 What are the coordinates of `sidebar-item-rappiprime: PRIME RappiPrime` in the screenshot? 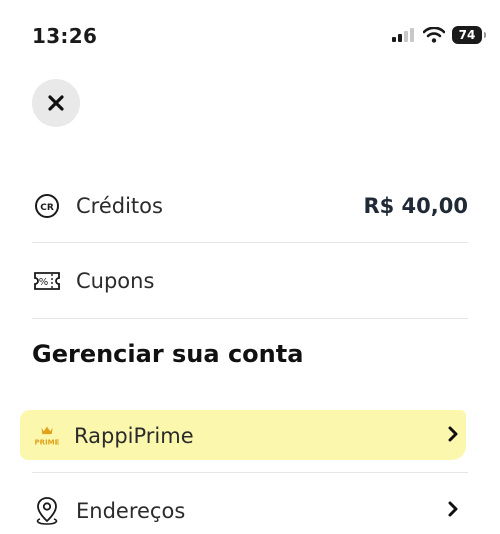 It's located at (250, 436).